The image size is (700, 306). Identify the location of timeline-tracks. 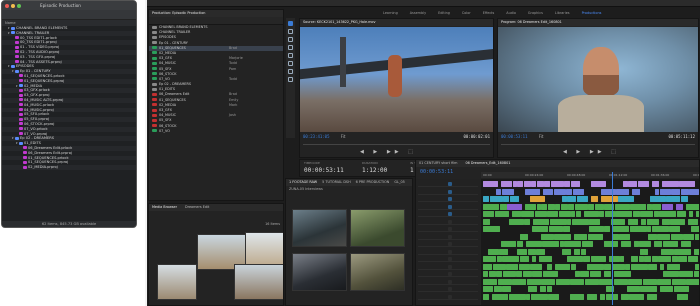
(590, 242).